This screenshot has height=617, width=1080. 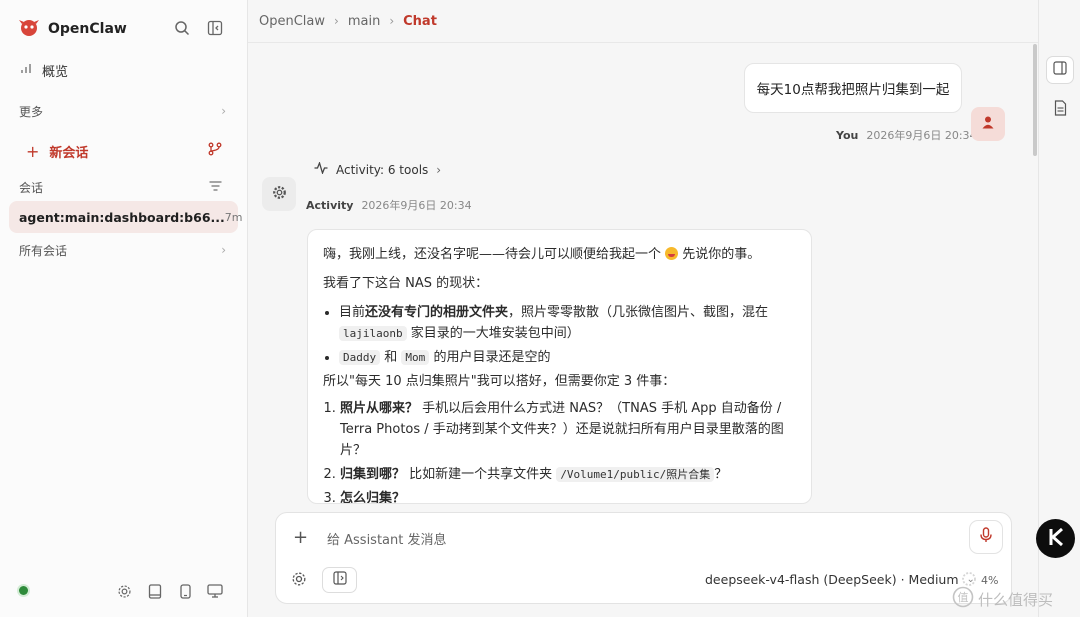 What do you see at coordinates (568, 357) in the screenshot?
I see `list-item: Daddy 和 Mom 的用户目录还是空的` at bounding box center [568, 357].